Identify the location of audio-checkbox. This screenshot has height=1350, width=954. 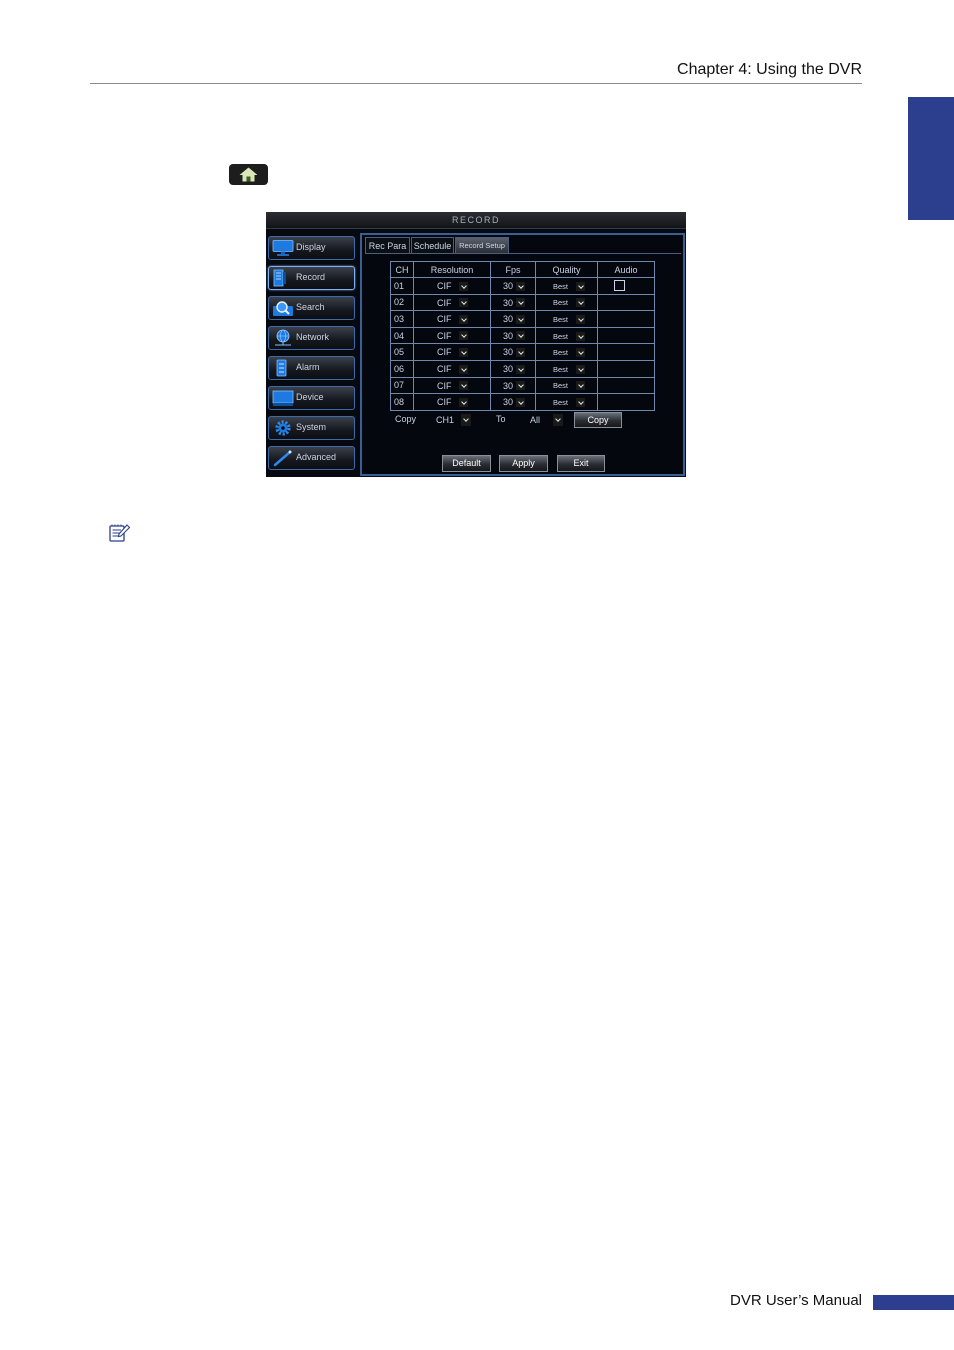
(619, 286).